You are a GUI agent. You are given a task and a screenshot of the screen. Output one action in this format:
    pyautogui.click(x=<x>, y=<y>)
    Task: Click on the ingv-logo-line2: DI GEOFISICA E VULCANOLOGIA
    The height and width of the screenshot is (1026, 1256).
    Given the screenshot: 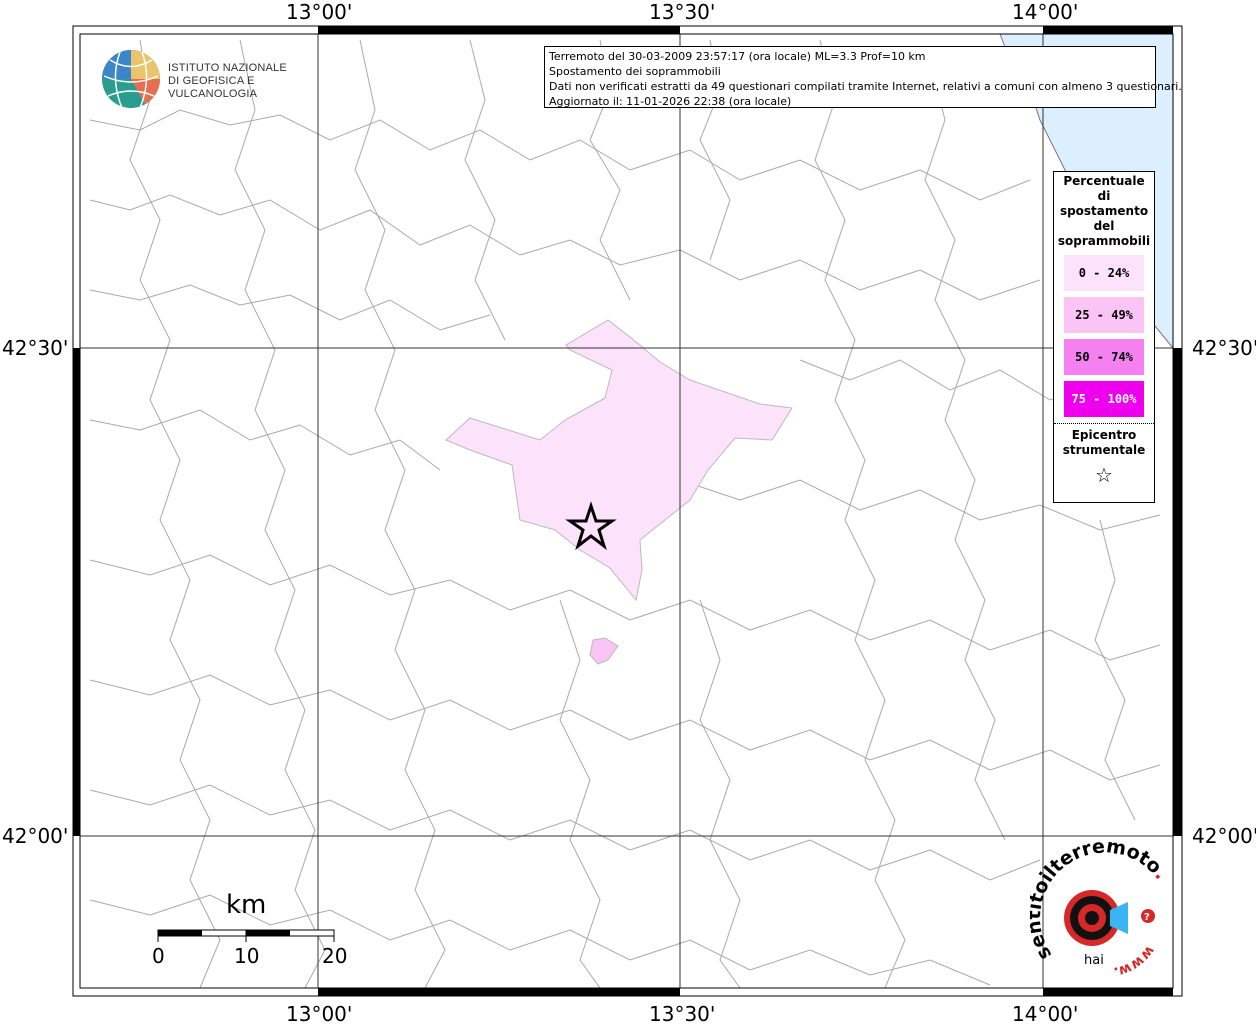 What is the action you would take?
    pyautogui.click(x=213, y=87)
    